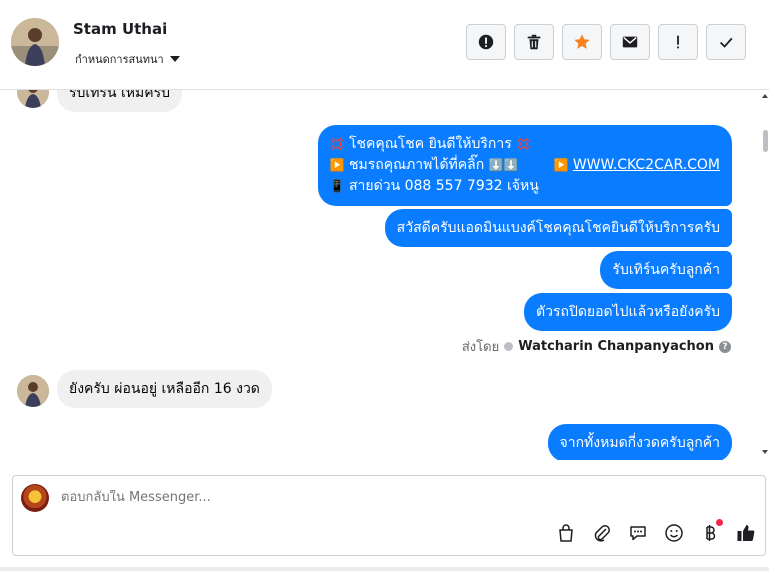 The image size is (769, 571). What do you see at coordinates (765, 452) in the screenshot?
I see `scroll-down-arrow-icon` at bounding box center [765, 452].